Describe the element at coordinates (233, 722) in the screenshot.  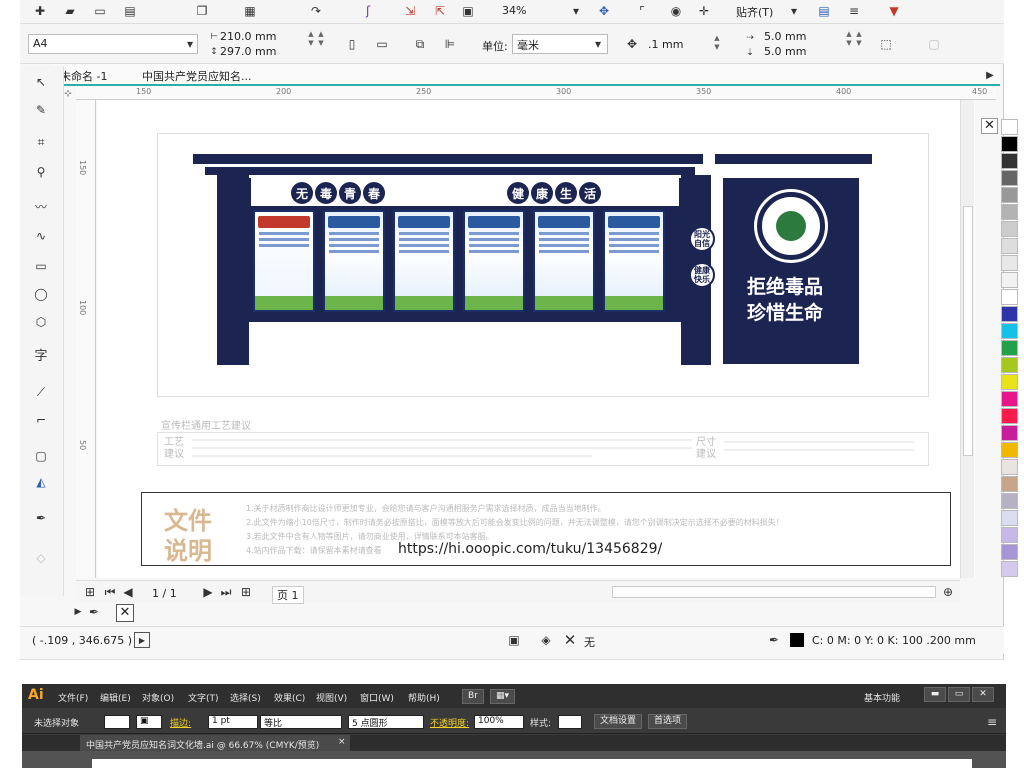
I see `stroke-weight-field: 1 pt` at that location.